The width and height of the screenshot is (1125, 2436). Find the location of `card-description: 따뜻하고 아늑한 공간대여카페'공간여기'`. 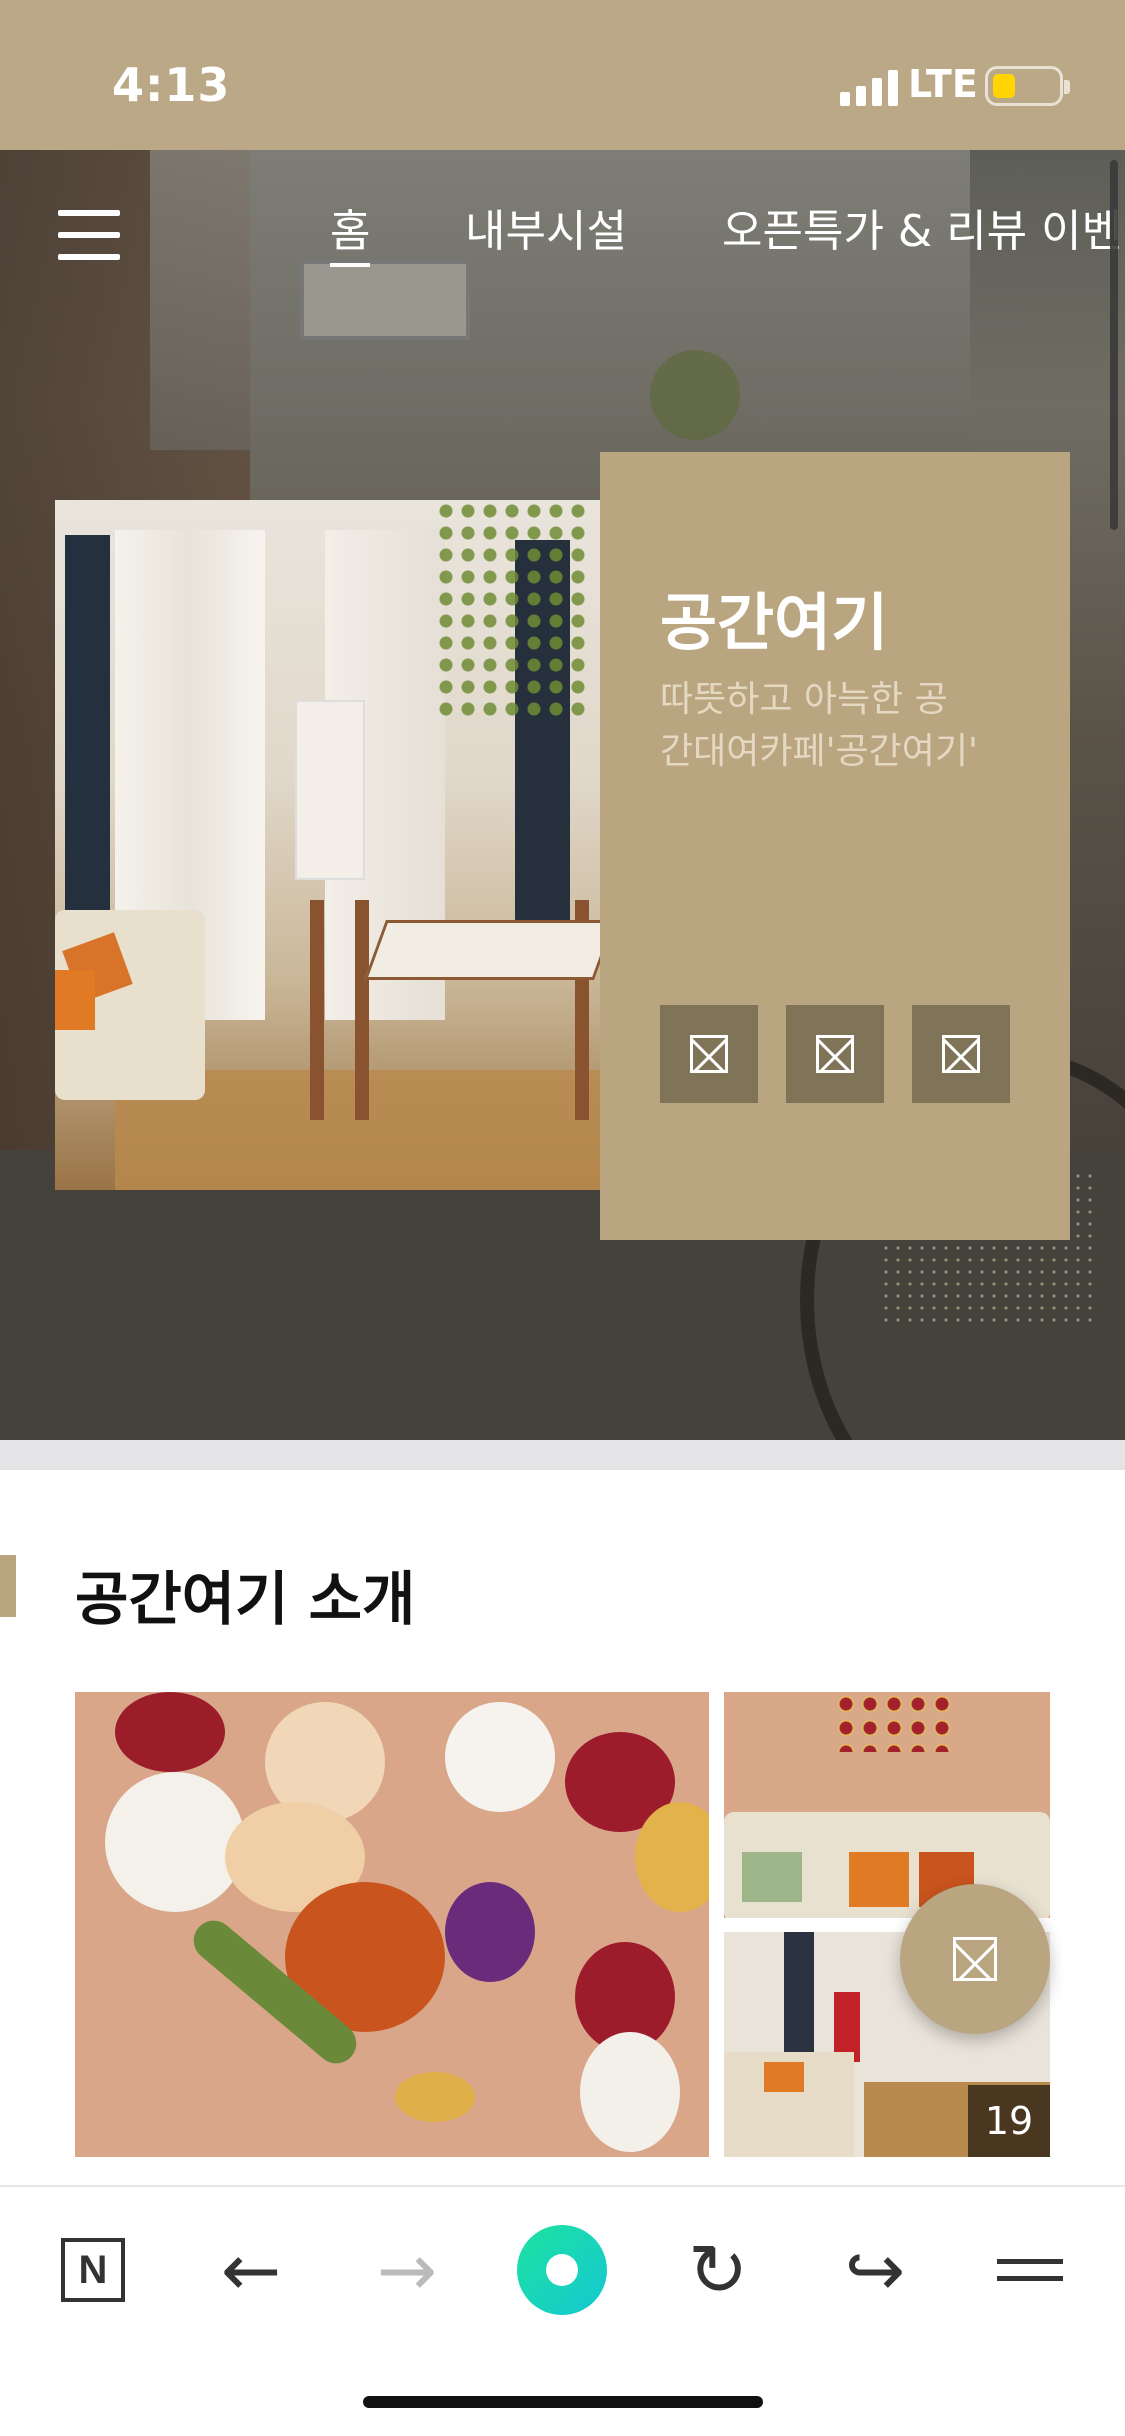

card-description: 따뜻하고 아늑한 공간대여카페'공간여기' is located at coordinates (819, 725).